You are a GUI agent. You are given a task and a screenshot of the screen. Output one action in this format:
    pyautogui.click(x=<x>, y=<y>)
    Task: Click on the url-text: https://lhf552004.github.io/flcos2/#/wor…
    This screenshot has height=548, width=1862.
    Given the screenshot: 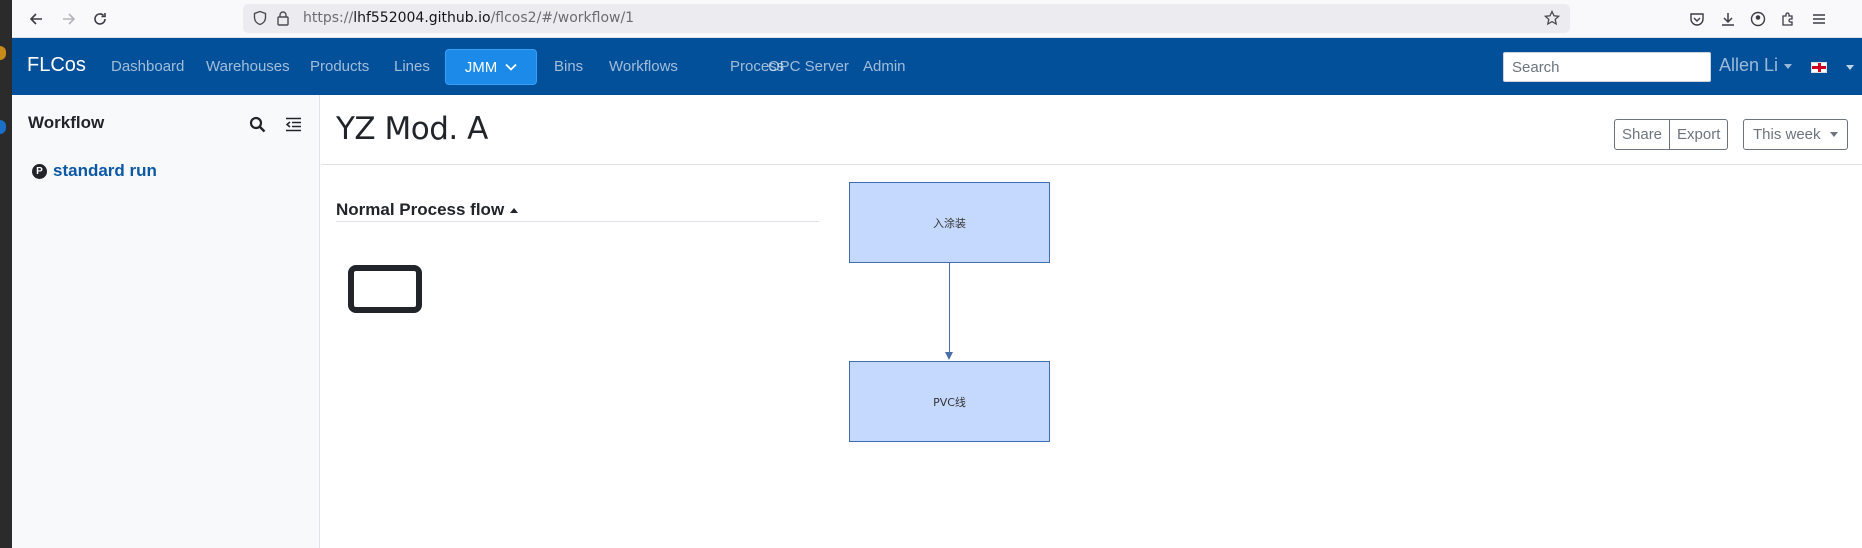 What is the action you would take?
    pyautogui.click(x=468, y=18)
    